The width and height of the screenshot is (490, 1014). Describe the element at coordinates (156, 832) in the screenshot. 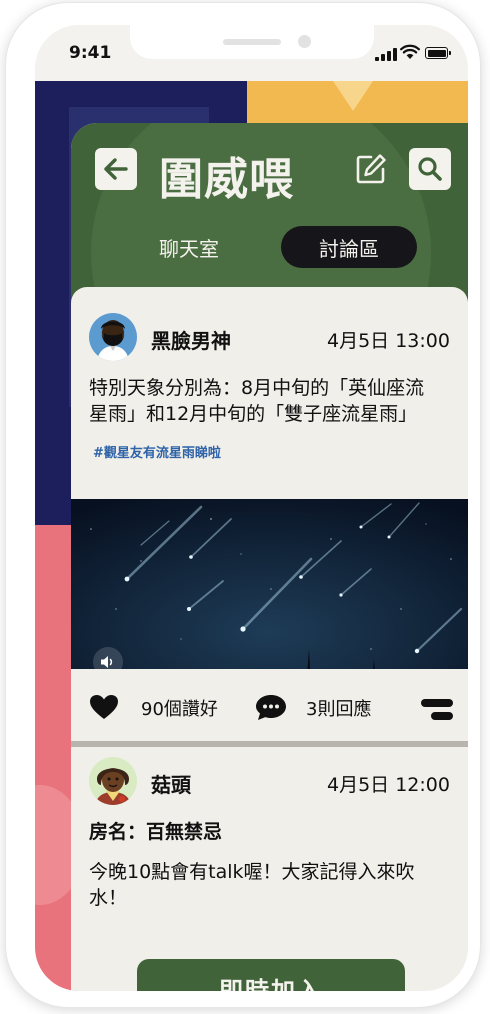

I see `room-name: 房名：百無禁忌` at that location.